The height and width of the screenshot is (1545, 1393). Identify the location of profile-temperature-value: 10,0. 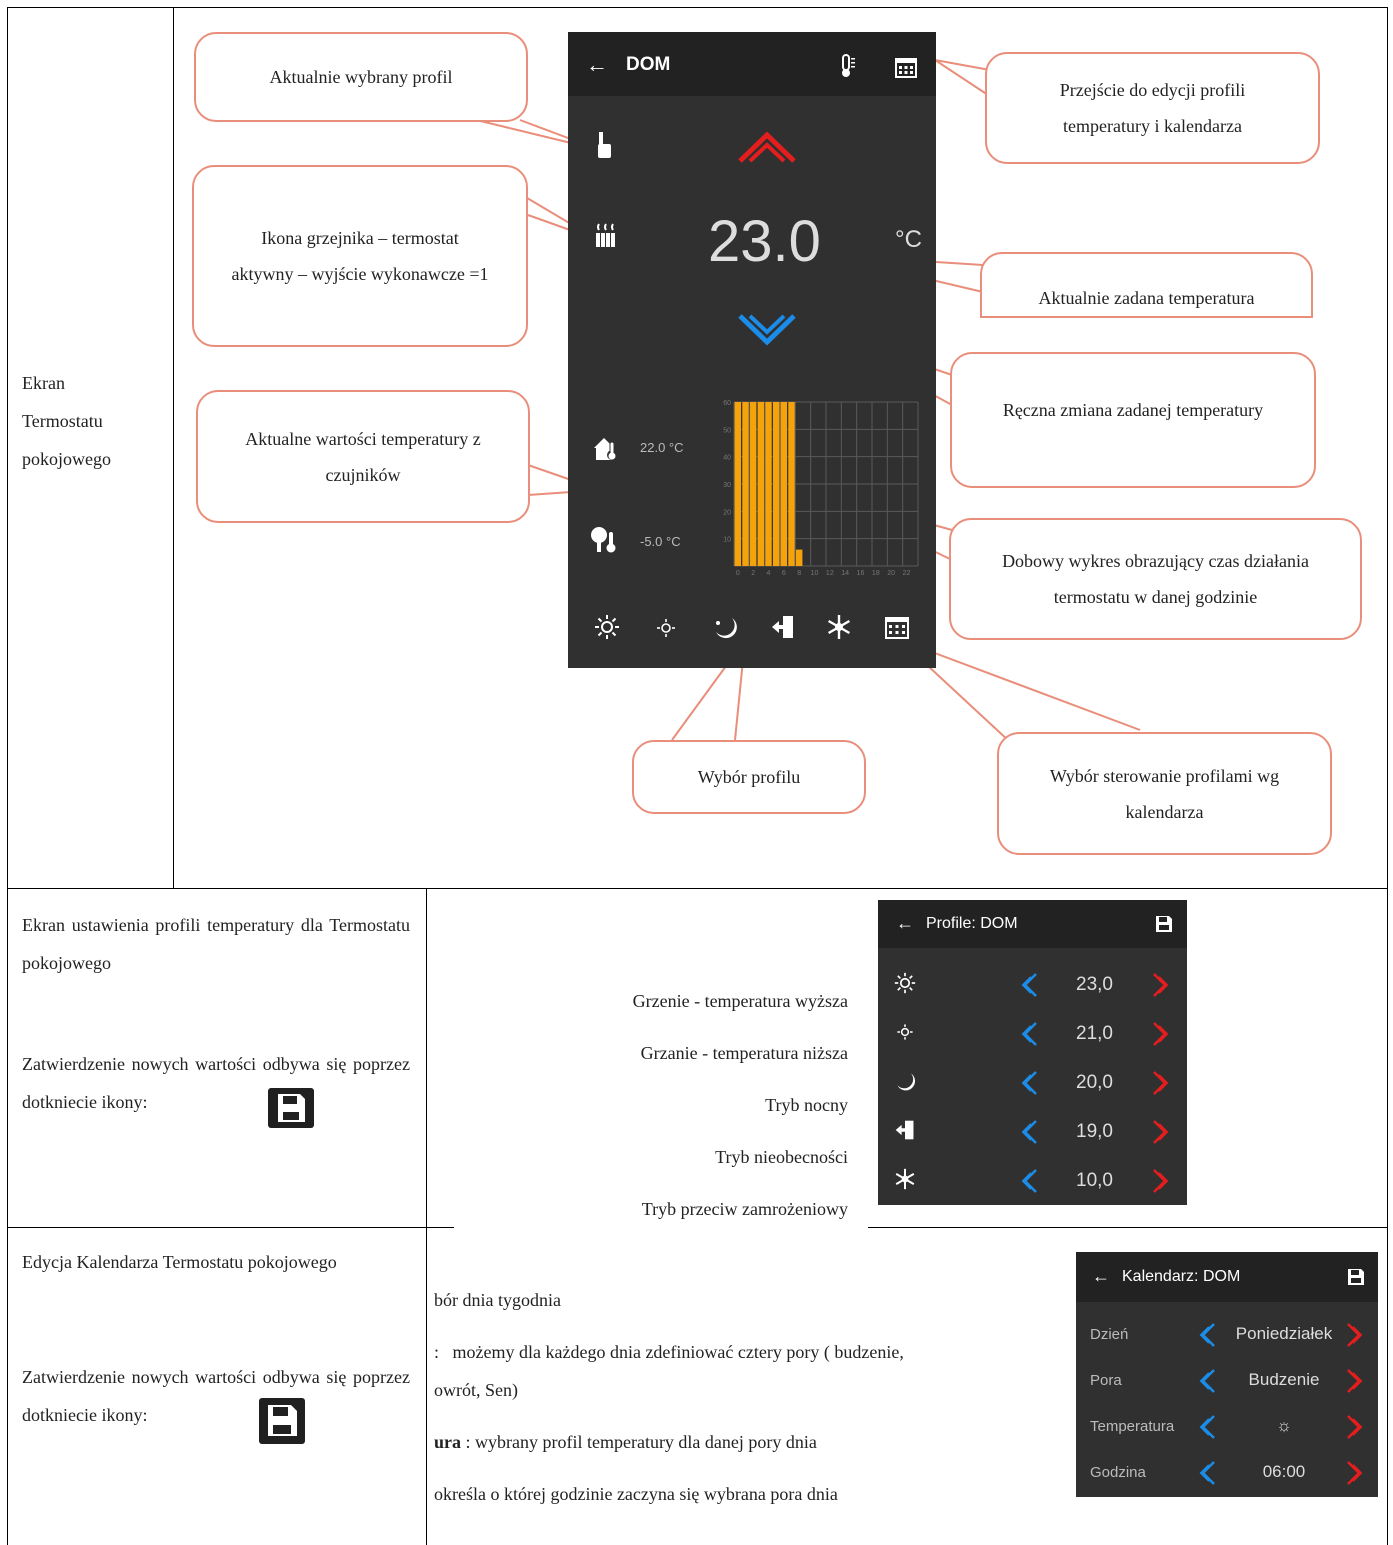
(1094, 1180).